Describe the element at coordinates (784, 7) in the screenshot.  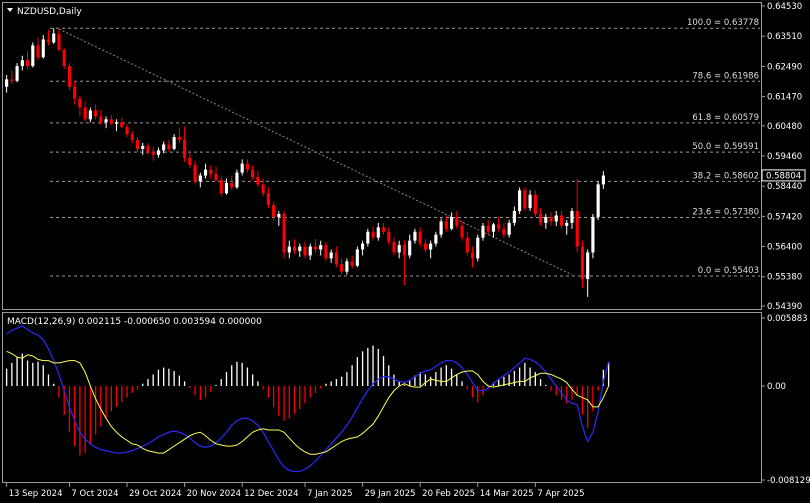
I see `price-tick-label: 0.64530` at that location.